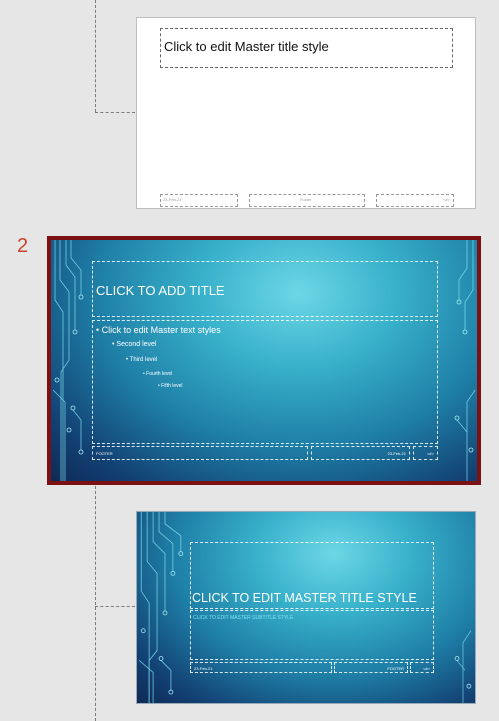 Image resolution: width=499 pixels, height=721 pixels. I want to click on title-placeholder-text: CLICK TO ADD TITLE, so click(160, 290).